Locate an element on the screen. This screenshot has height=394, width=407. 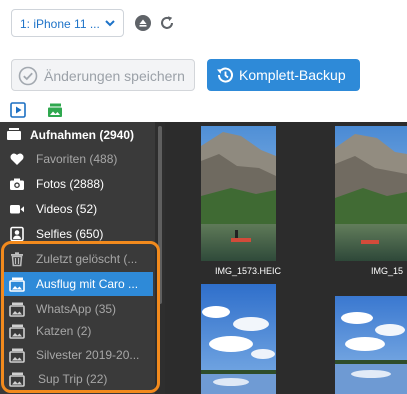
video-icon is located at coordinates (17, 209).